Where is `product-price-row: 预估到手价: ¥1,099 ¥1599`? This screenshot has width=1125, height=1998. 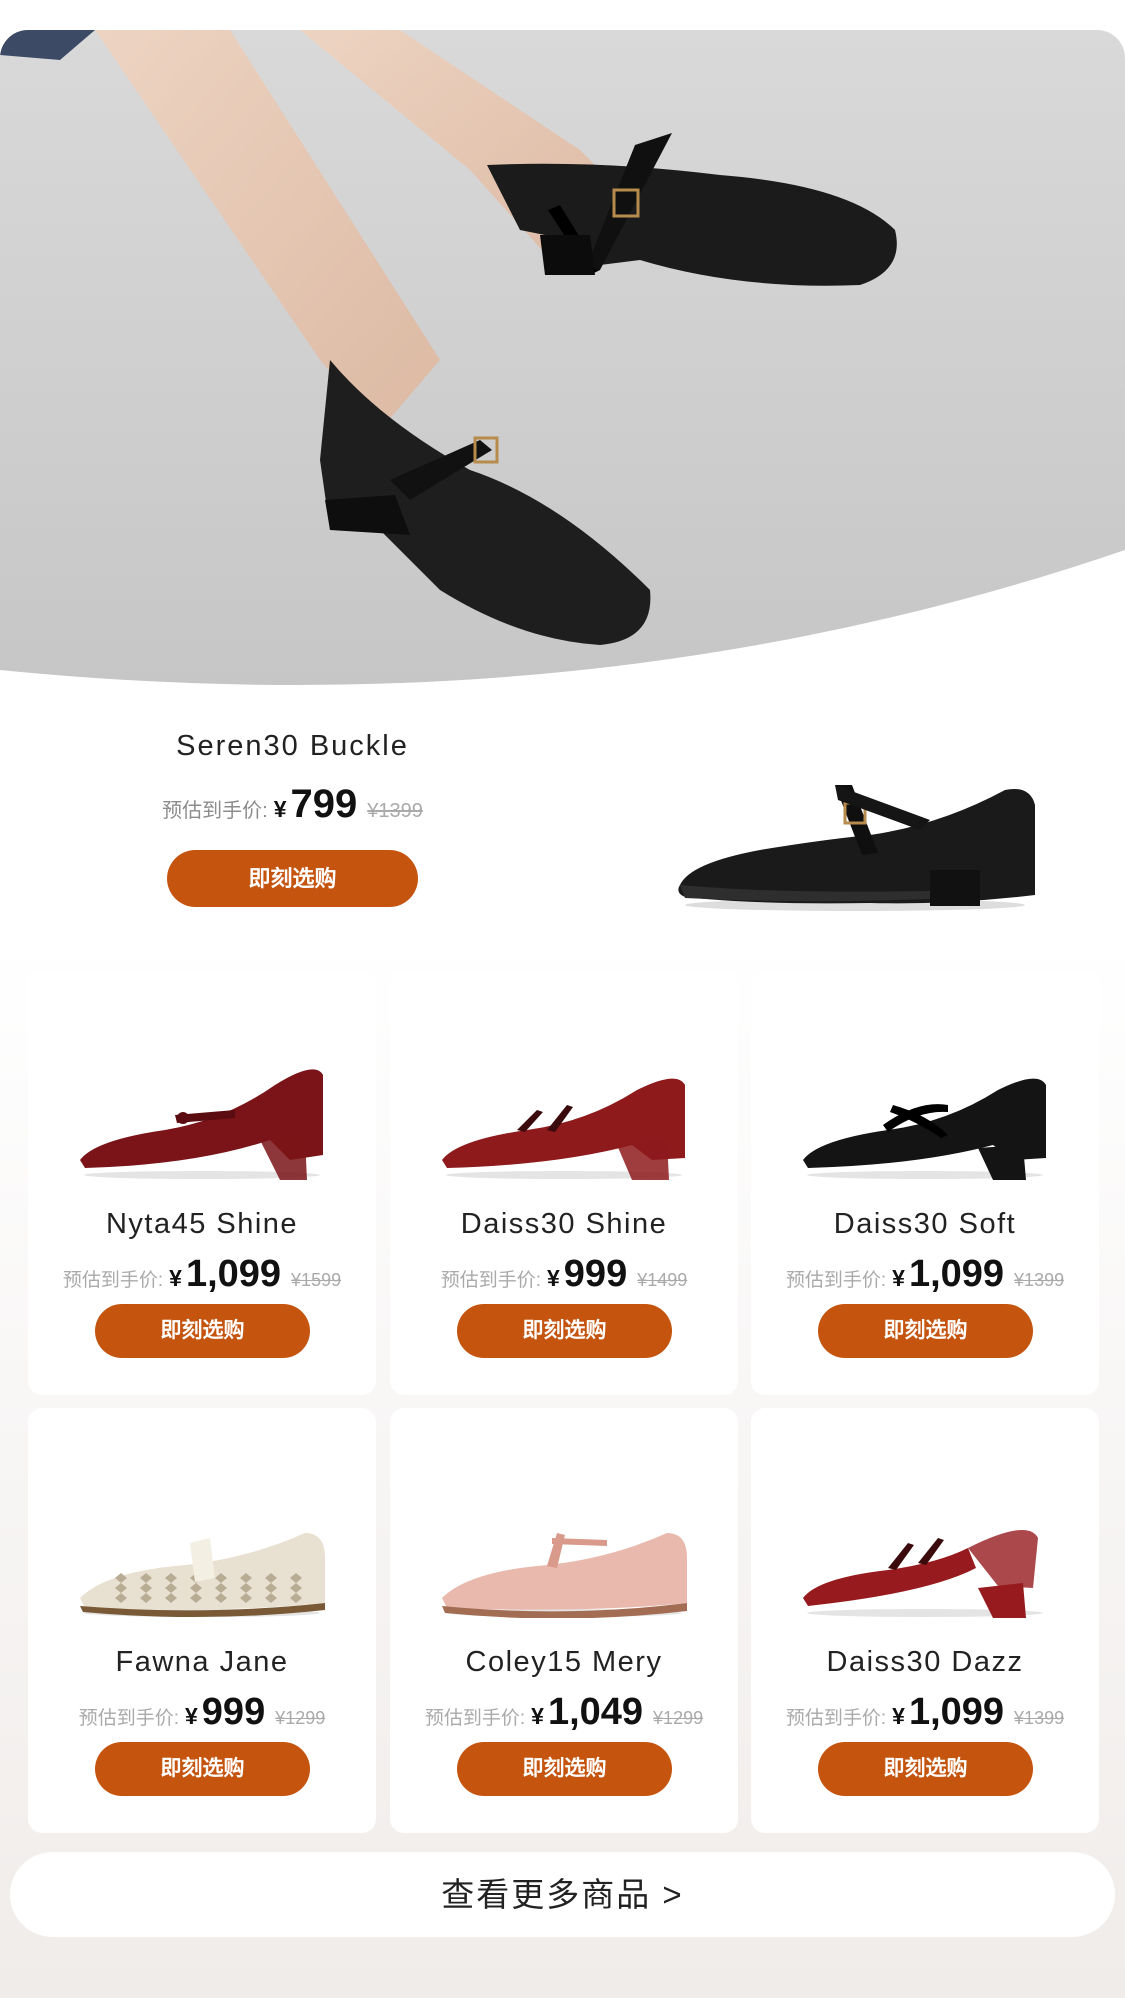 product-price-row: 预估到手价: ¥1,099 ¥1599 is located at coordinates (202, 1274).